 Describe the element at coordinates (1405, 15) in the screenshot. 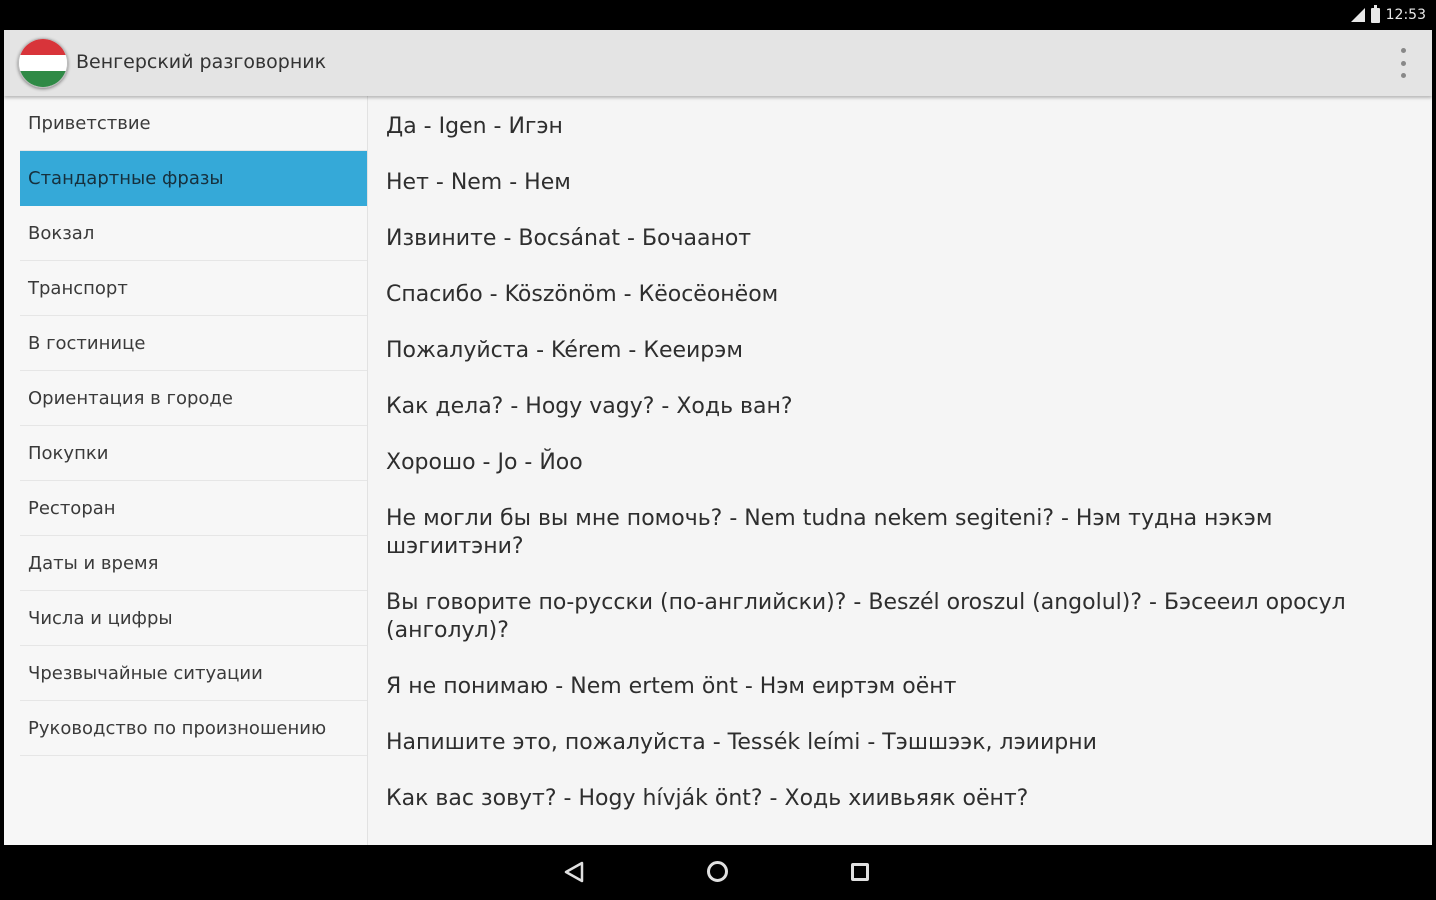

I see `status-time: 12:53` at that location.